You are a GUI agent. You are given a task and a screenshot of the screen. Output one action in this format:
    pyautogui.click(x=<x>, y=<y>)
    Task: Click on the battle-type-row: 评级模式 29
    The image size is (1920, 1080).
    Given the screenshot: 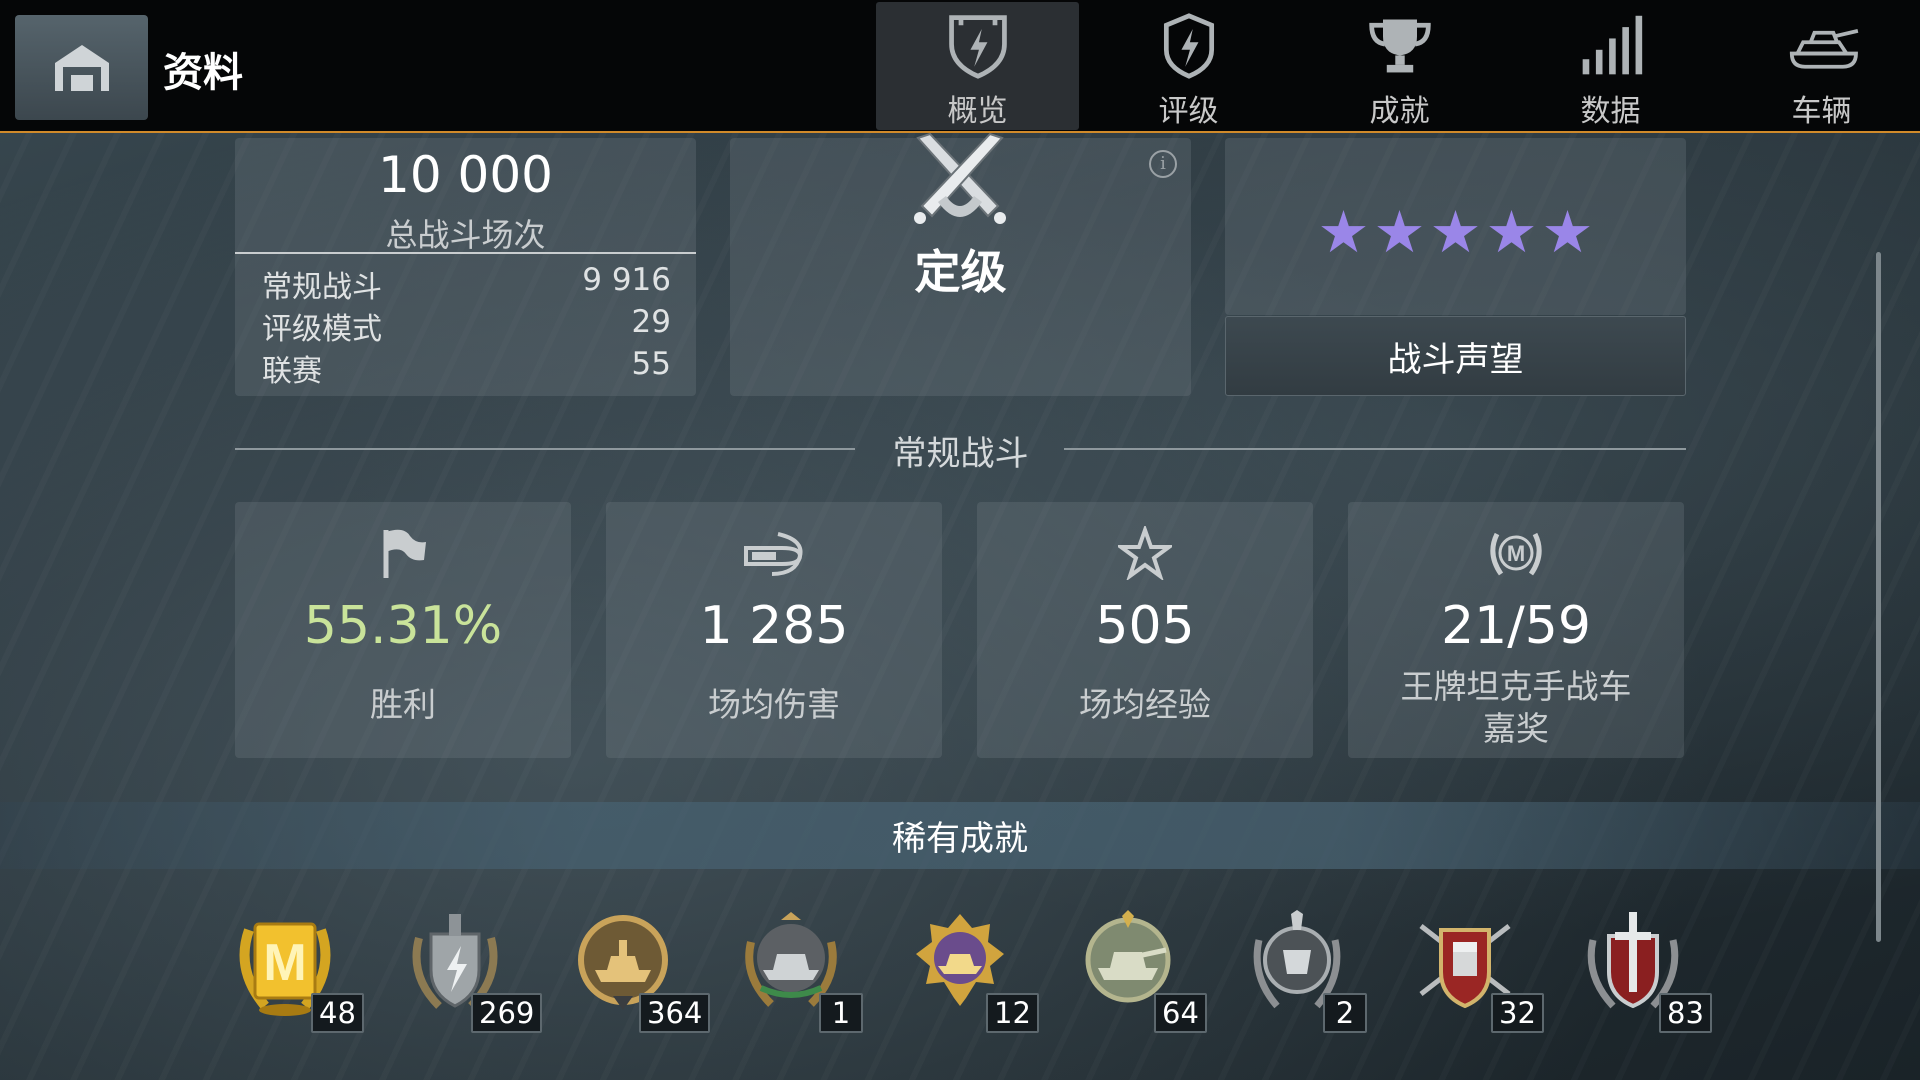 What is the action you would take?
    pyautogui.click(x=466, y=325)
    